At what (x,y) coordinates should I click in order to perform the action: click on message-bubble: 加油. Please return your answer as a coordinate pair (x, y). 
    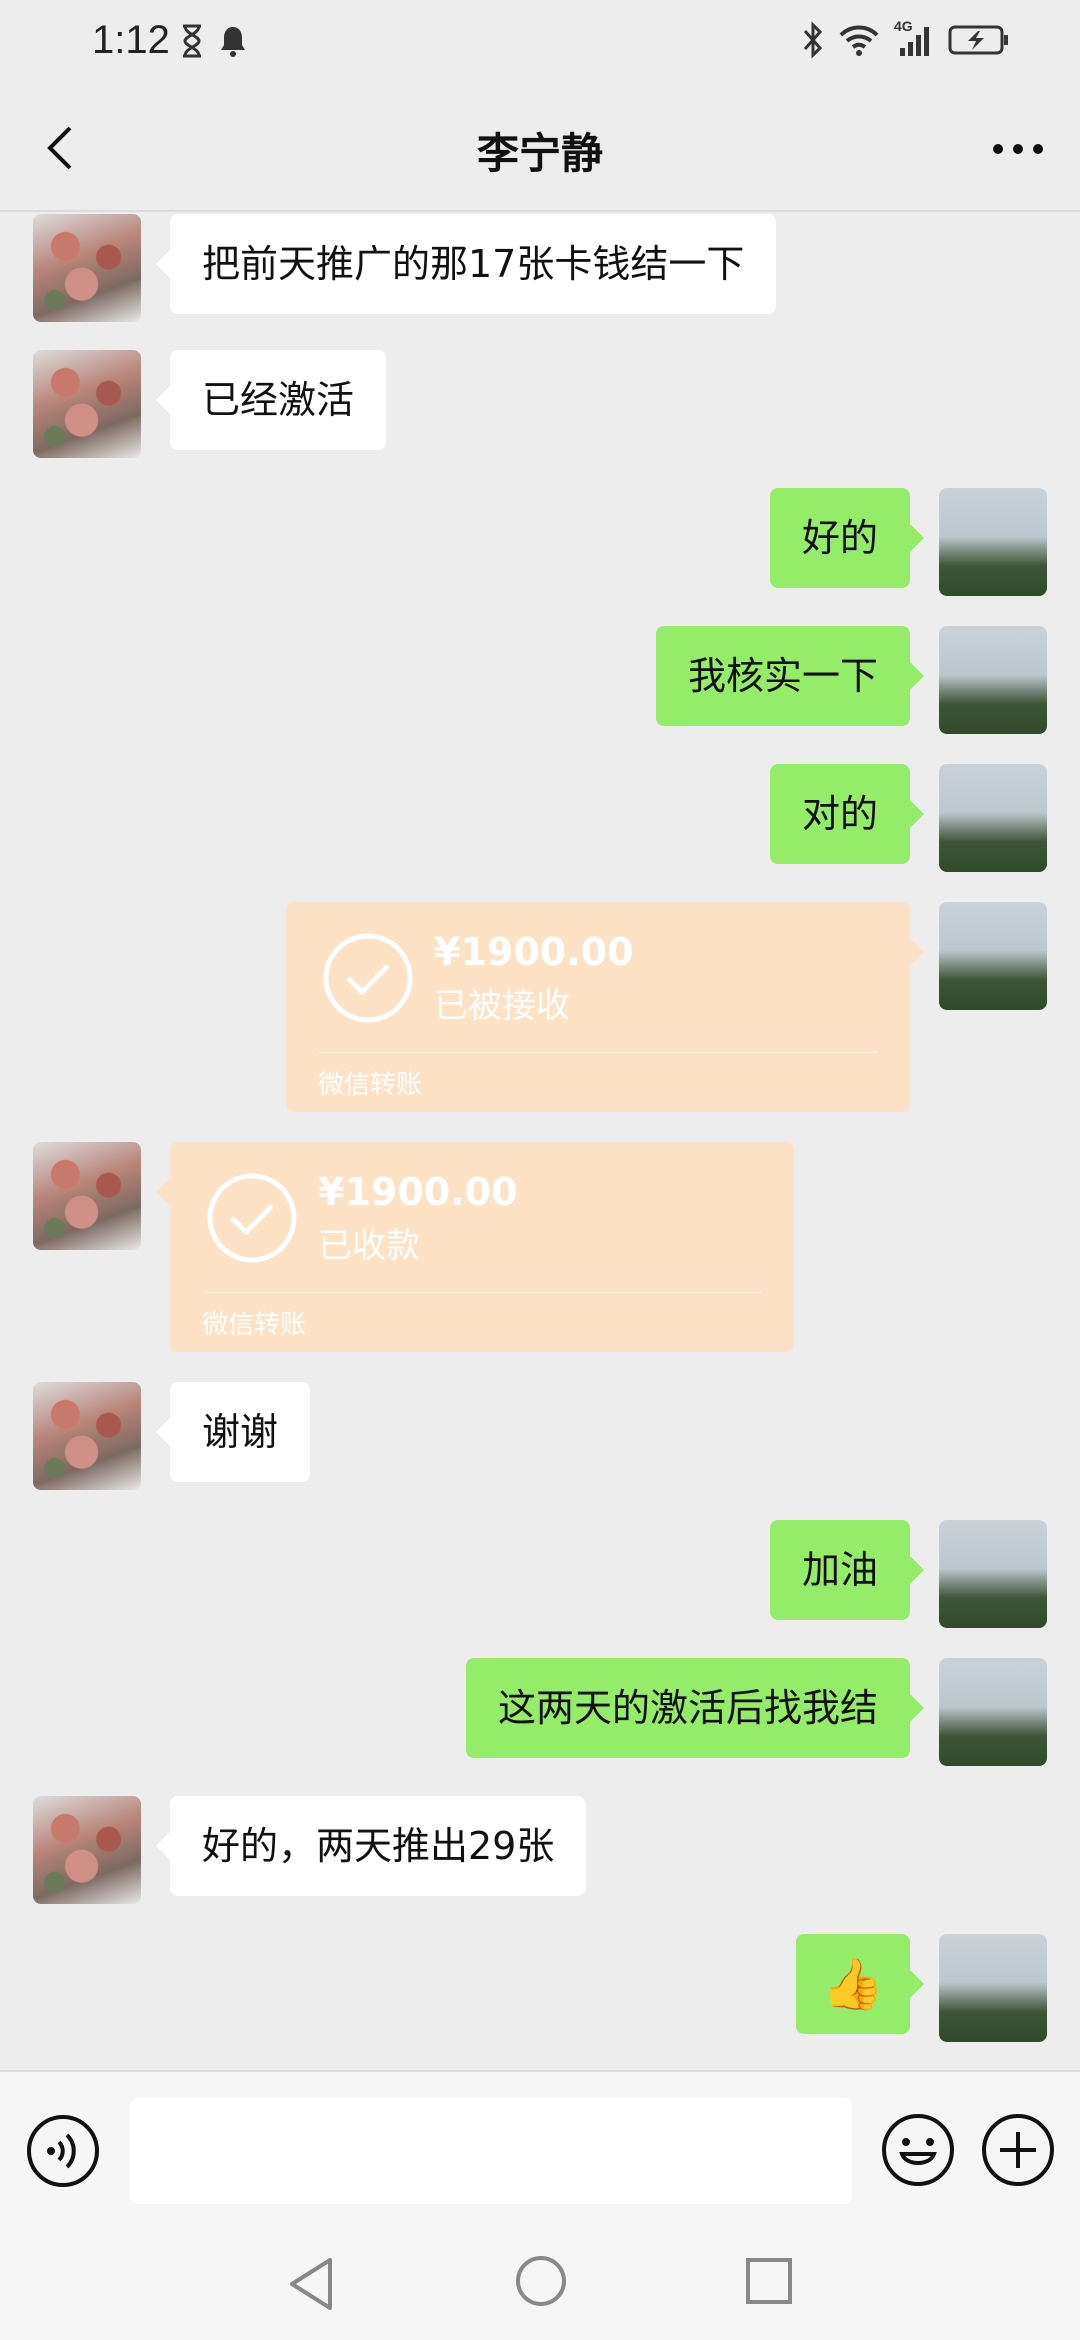
    Looking at the image, I should click on (847, 1570).